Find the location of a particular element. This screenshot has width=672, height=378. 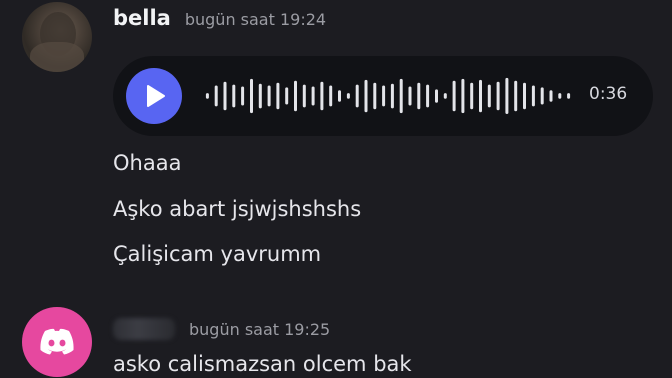

play-button is located at coordinates (154, 96).